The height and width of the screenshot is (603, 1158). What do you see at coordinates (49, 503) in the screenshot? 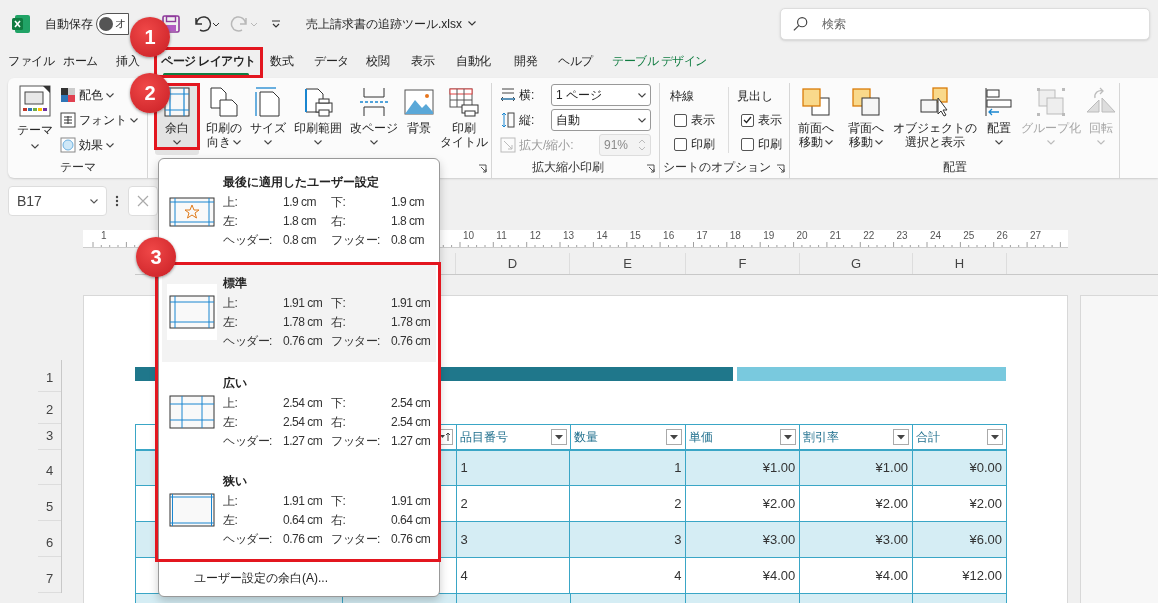
I see `row-header: 5` at bounding box center [49, 503].